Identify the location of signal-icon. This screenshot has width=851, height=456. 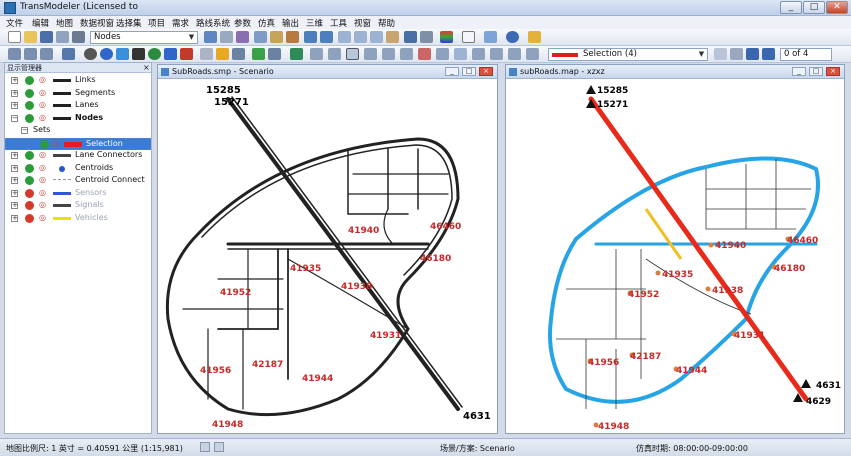
(258, 54).